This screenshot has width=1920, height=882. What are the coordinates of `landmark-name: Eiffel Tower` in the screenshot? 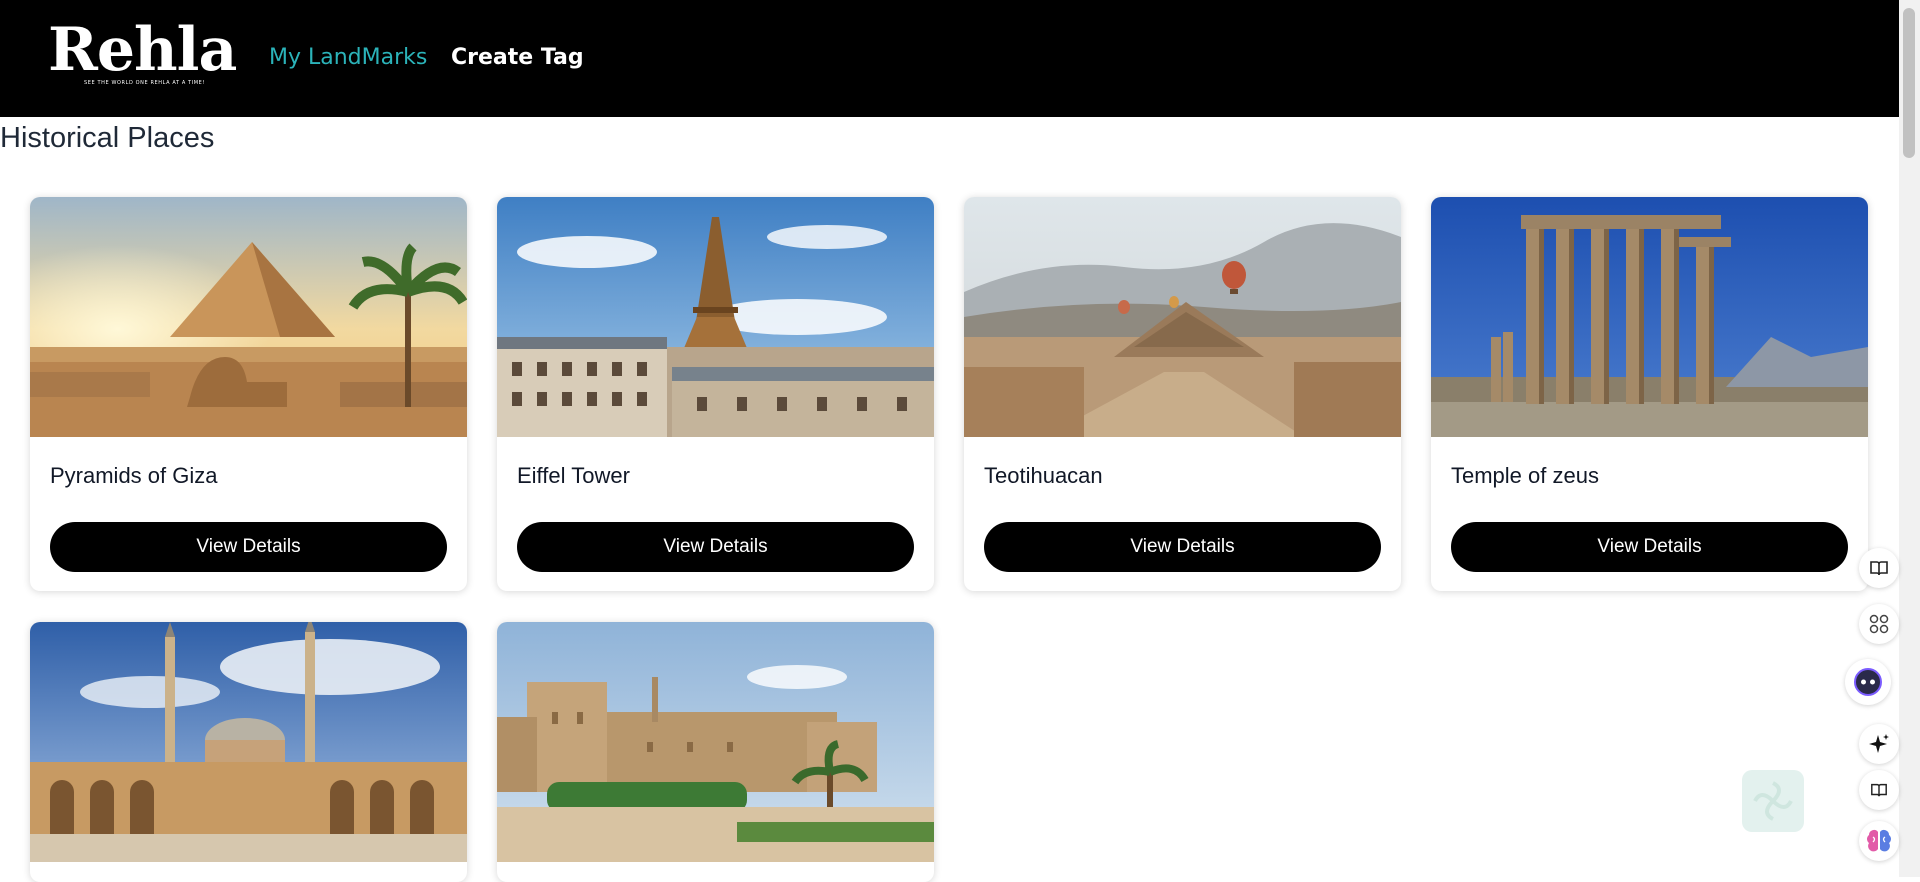 It's located at (573, 475).